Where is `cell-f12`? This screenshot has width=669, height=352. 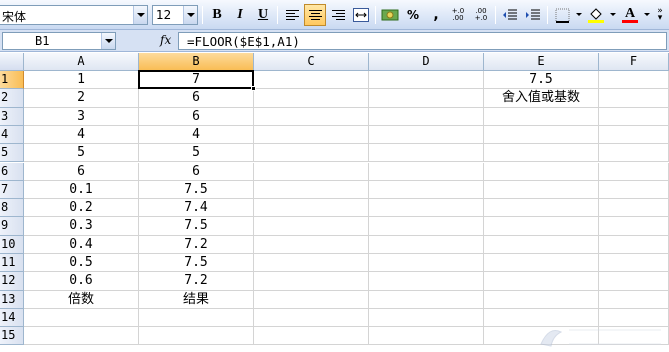
cell-f12 is located at coordinates (634, 281).